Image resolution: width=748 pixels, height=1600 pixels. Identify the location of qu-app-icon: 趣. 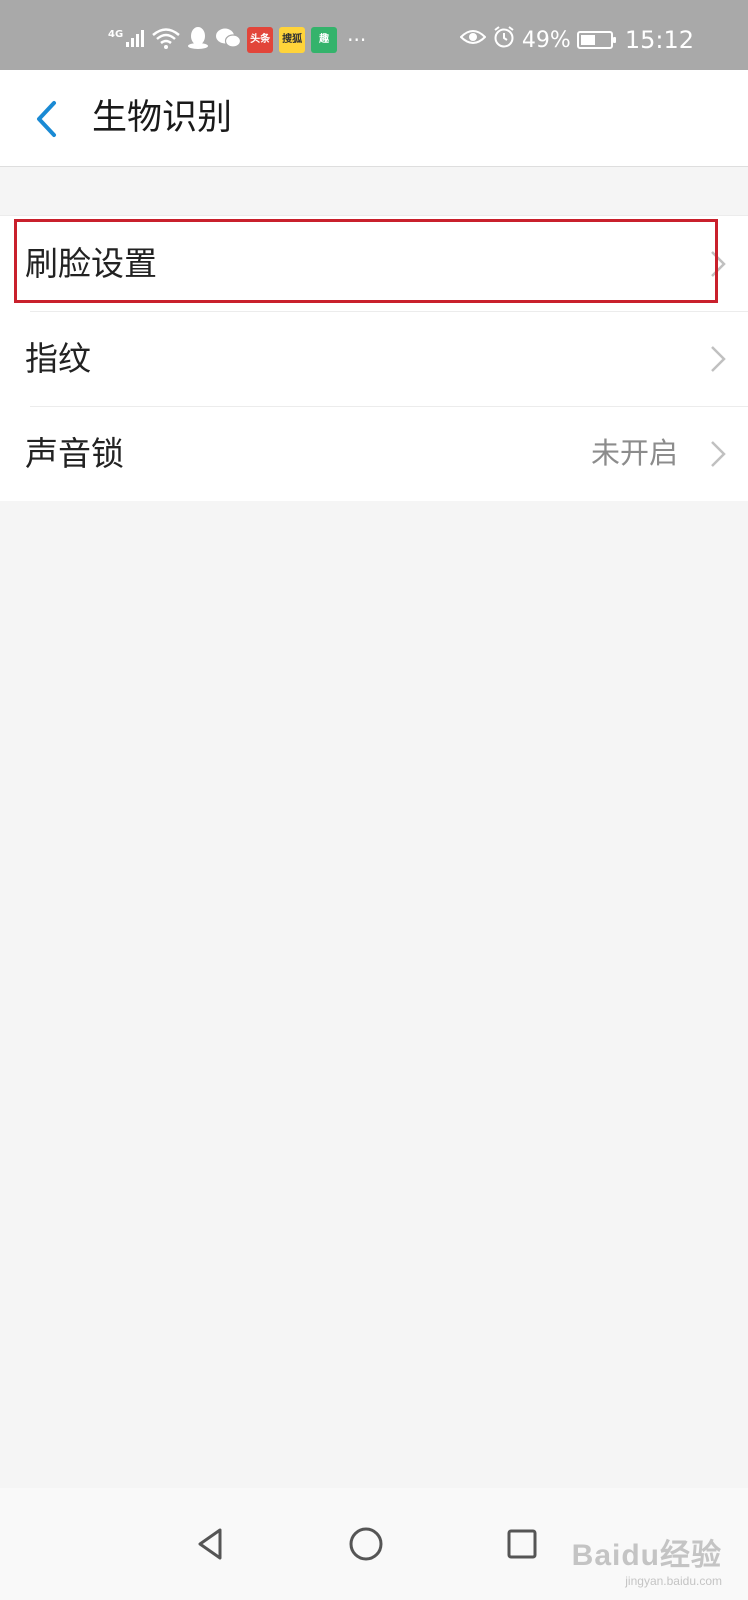
(324, 40).